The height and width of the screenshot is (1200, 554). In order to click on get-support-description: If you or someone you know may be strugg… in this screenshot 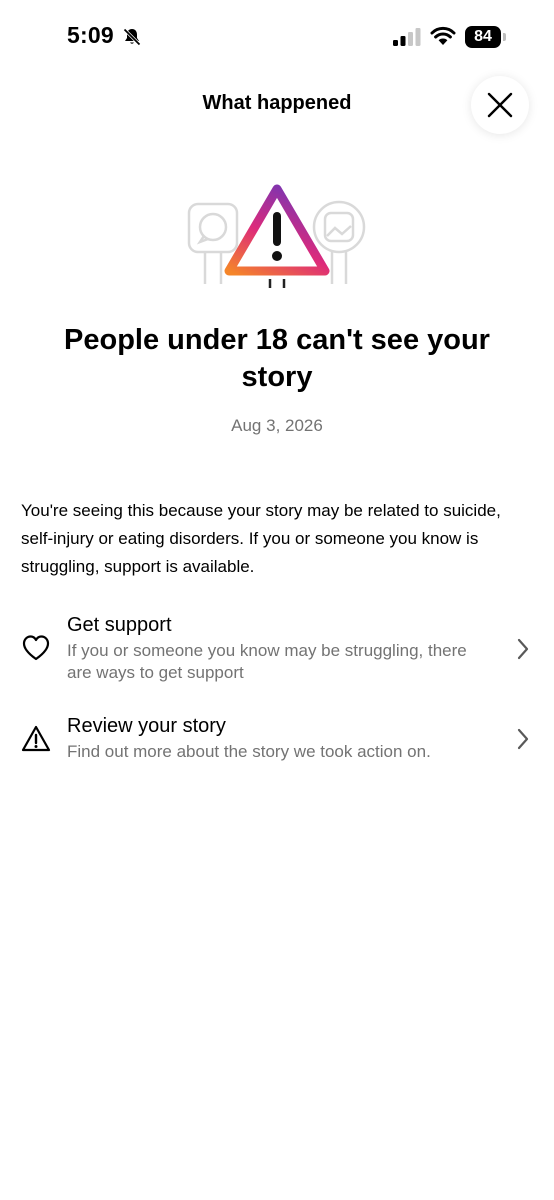, I will do `click(267, 661)`.